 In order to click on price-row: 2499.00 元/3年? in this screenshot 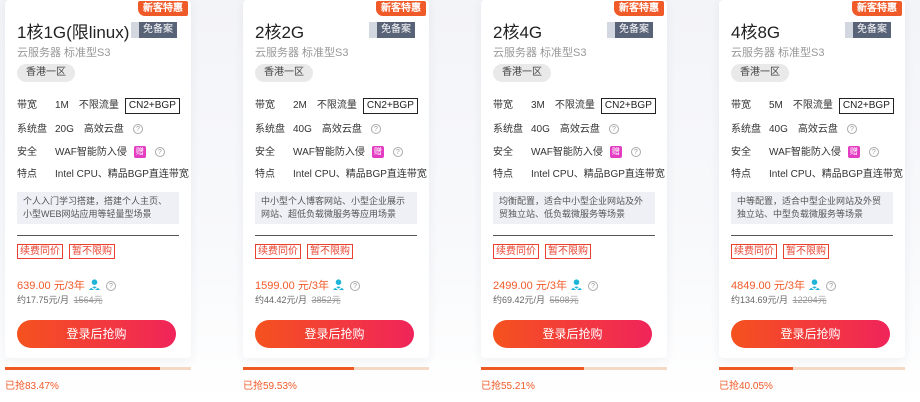, I will do `click(546, 285)`.